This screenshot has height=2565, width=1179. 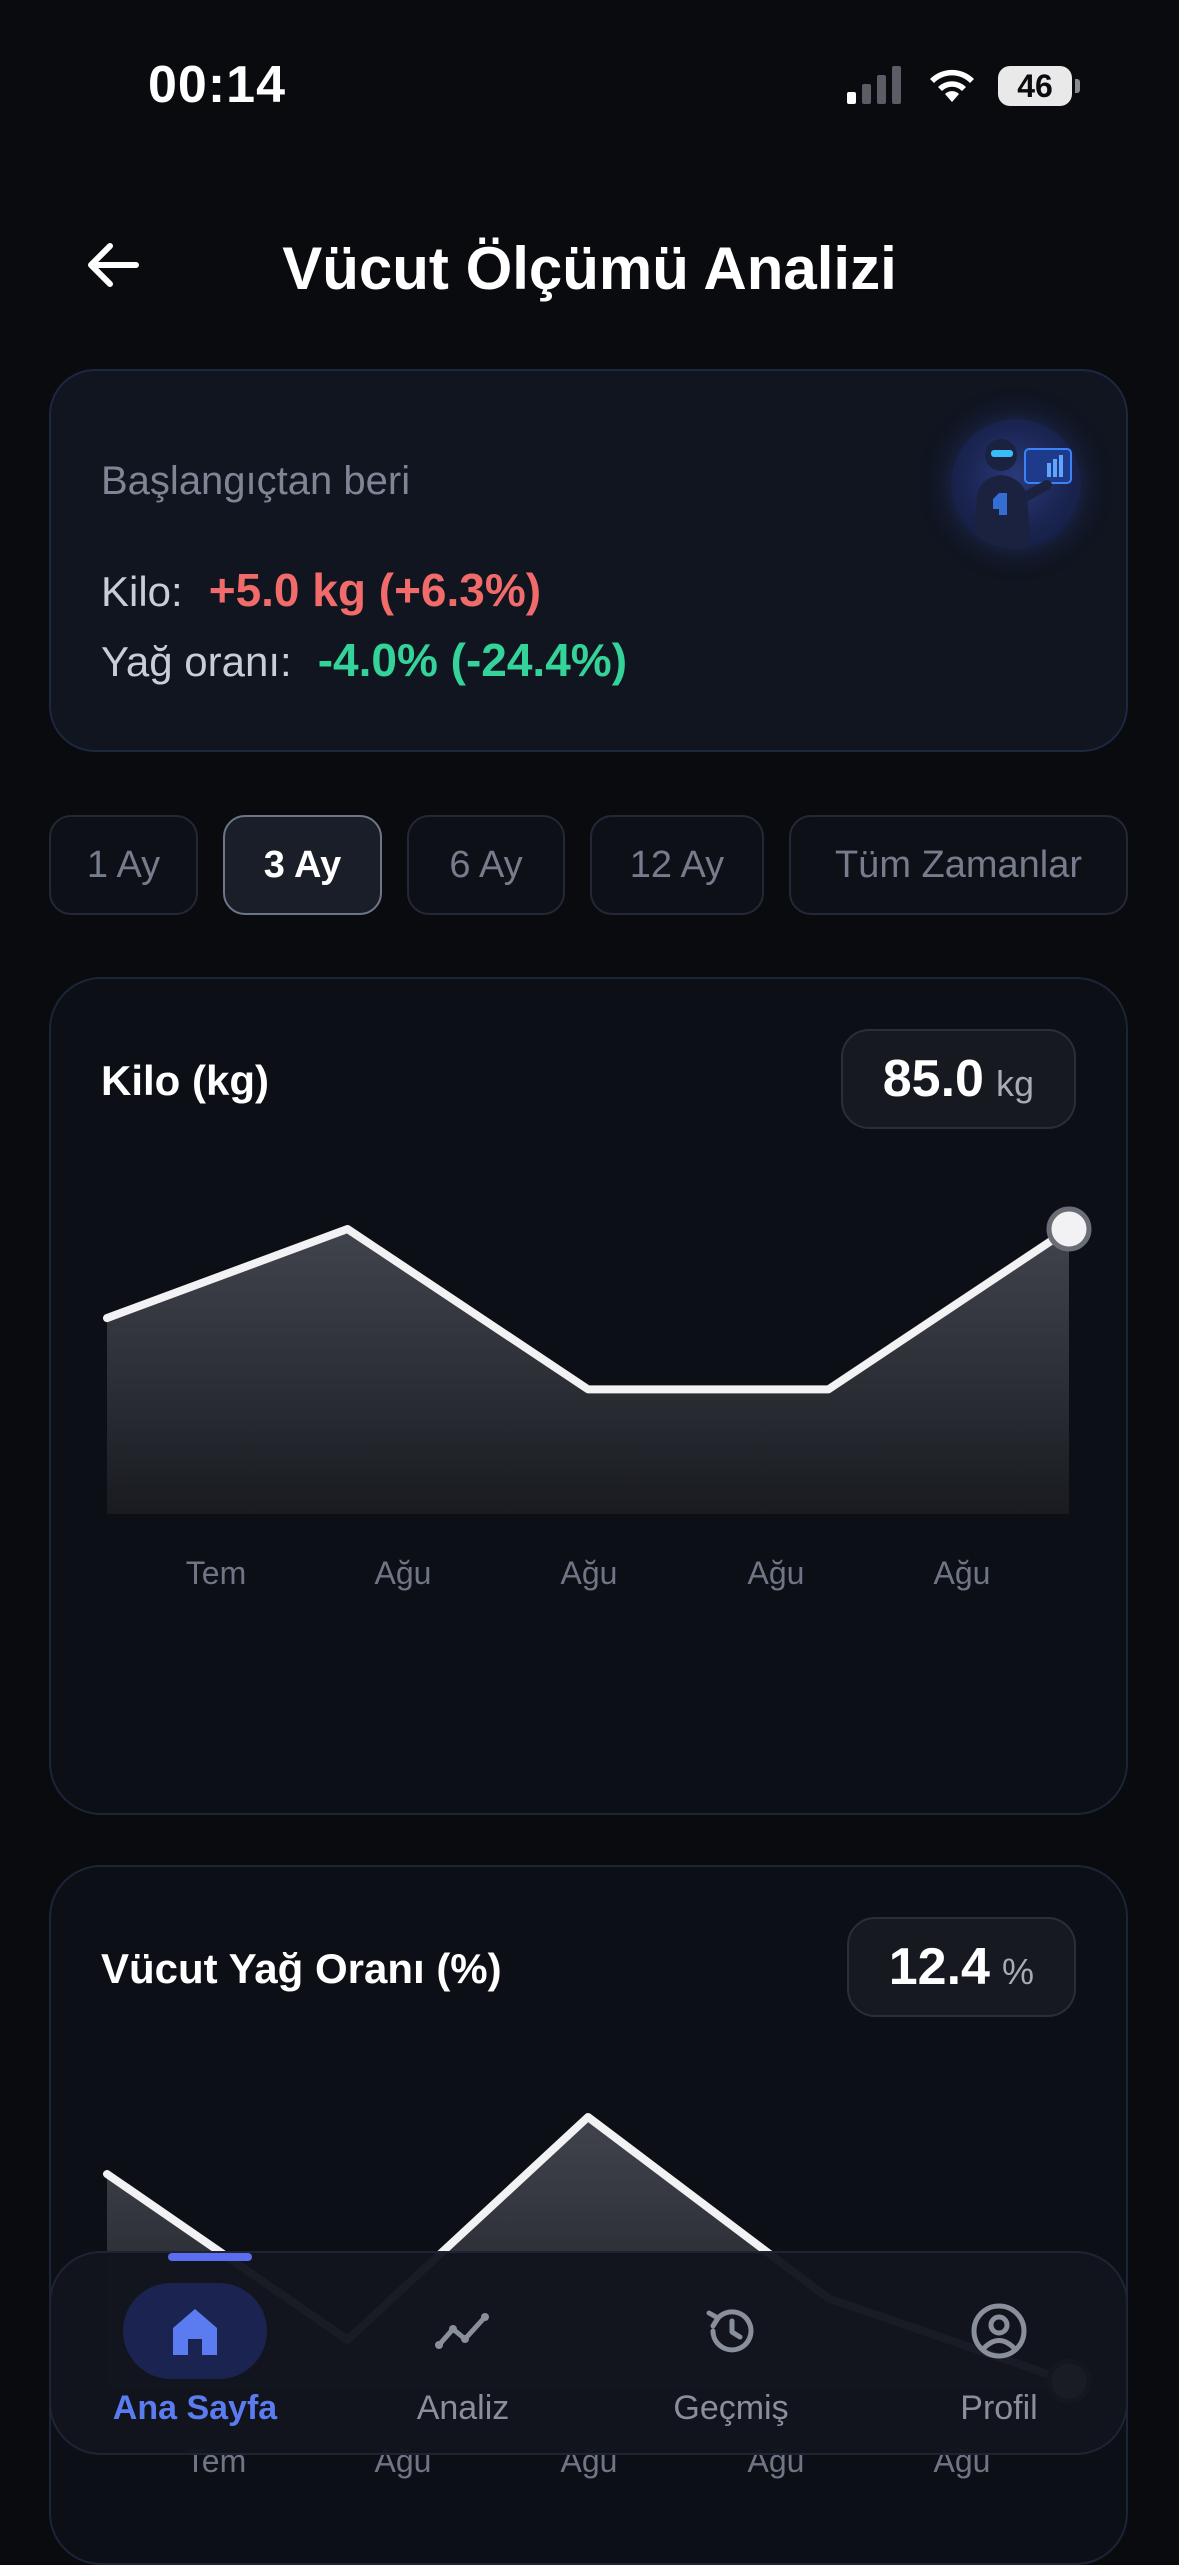 What do you see at coordinates (1035, 86) in the screenshot?
I see `battery-level: 46` at bounding box center [1035, 86].